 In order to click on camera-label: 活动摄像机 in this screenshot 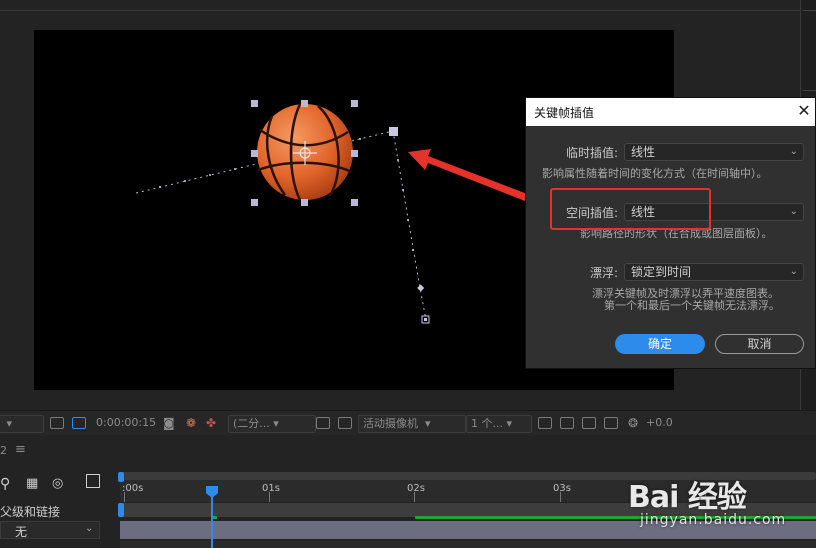, I will do `click(390, 423)`.